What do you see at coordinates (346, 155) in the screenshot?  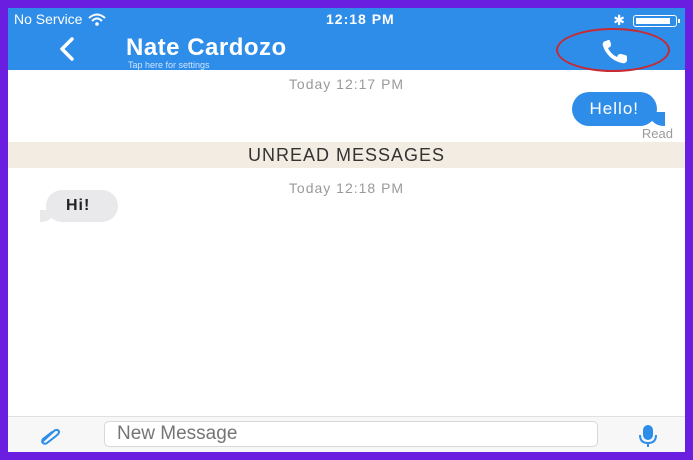 I see `unread-messages-divider: UNREAD MESSAGES` at bounding box center [346, 155].